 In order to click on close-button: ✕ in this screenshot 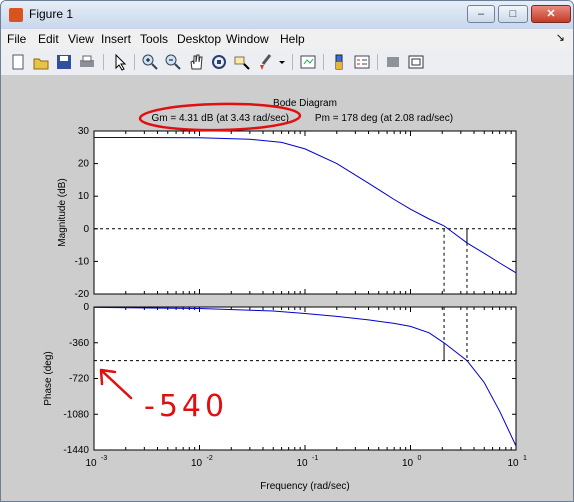, I will do `click(551, 14)`.